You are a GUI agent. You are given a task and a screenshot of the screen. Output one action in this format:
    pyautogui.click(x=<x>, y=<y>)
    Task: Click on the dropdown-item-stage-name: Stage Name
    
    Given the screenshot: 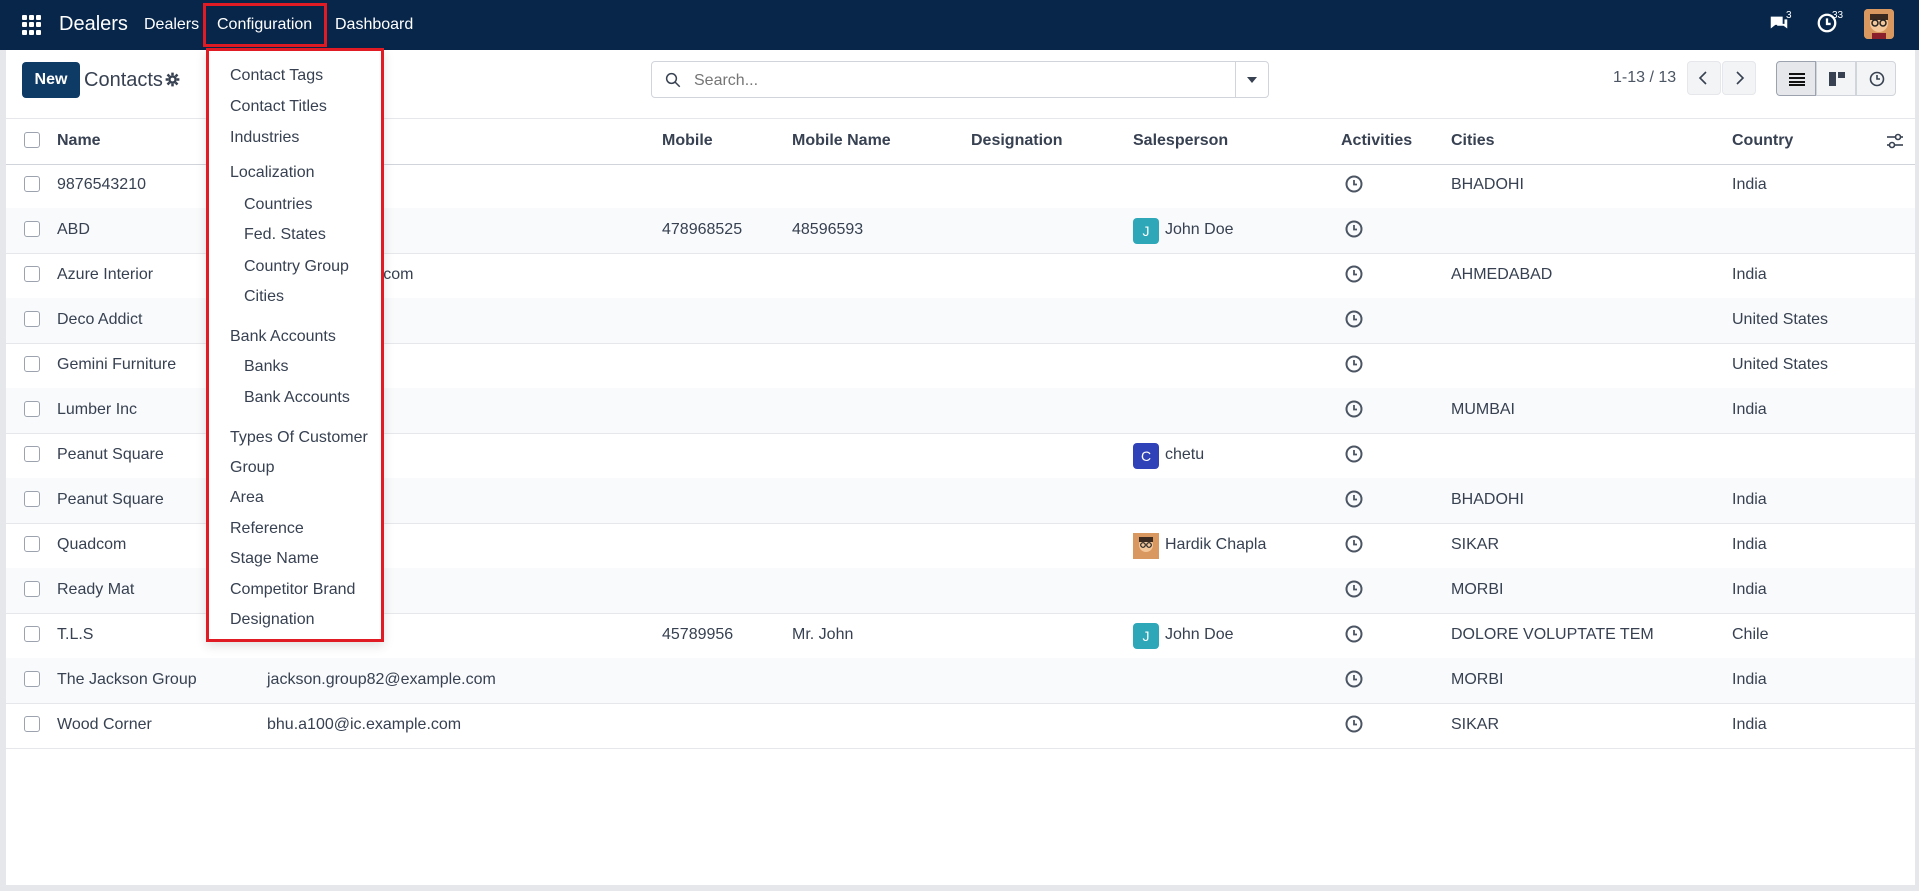 What is the action you would take?
    pyautogui.click(x=274, y=559)
    